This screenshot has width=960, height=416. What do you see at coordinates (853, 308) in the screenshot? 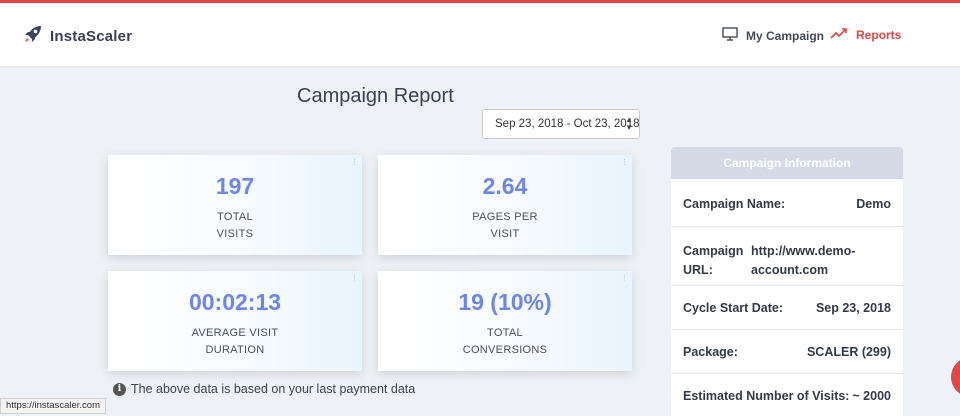
I see `info-value: Sep 23, 2018` at bounding box center [853, 308].